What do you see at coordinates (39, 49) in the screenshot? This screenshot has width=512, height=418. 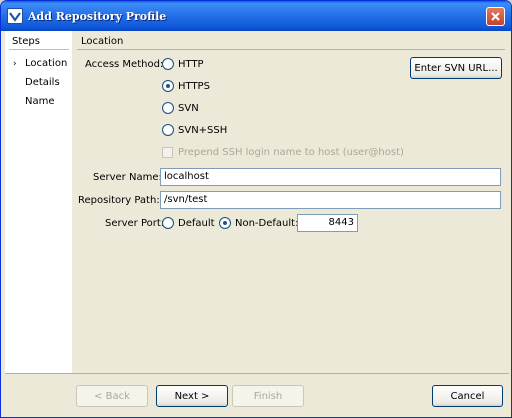 I see `steps-divider` at bounding box center [39, 49].